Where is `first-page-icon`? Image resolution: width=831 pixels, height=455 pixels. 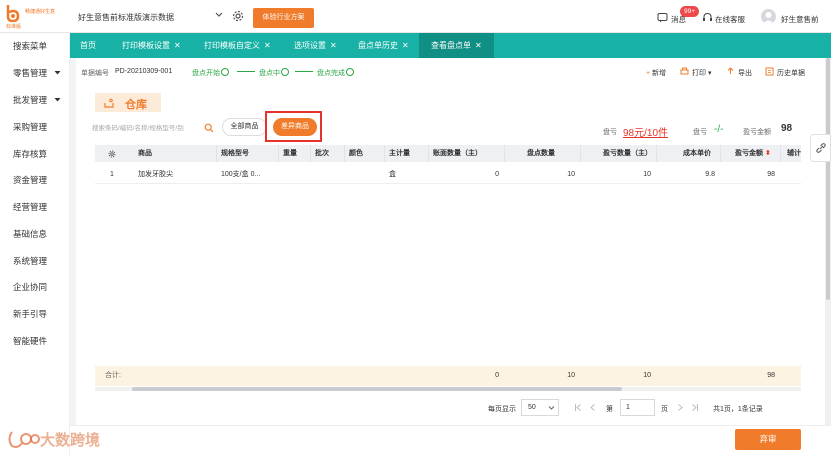 first-page-icon is located at coordinates (578, 407).